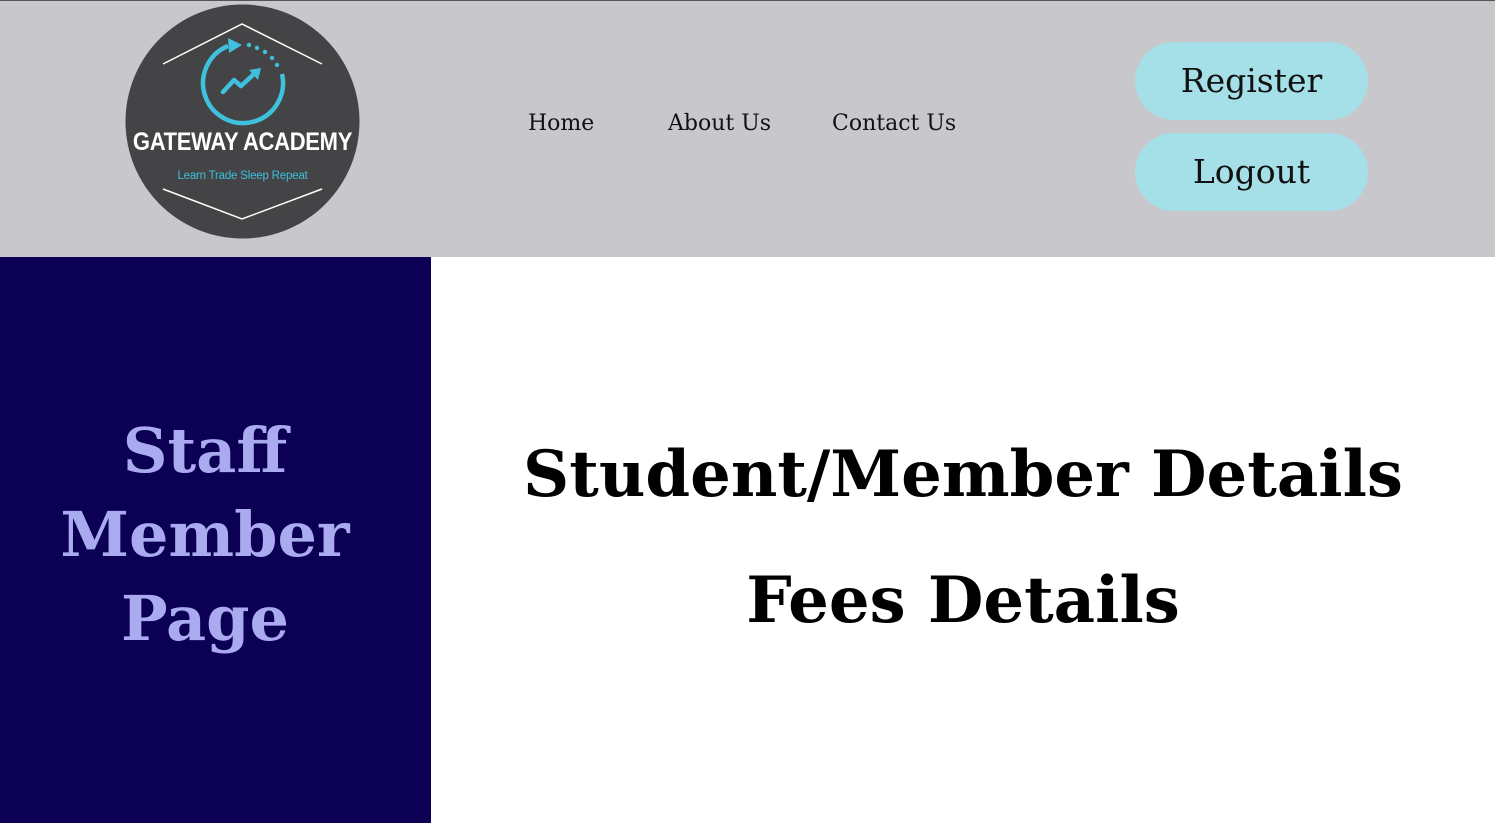 This screenshot has height=823, width=1495. I want to click on logo-brand-text: GATEWAY ACADEMY, so click(242, 141).